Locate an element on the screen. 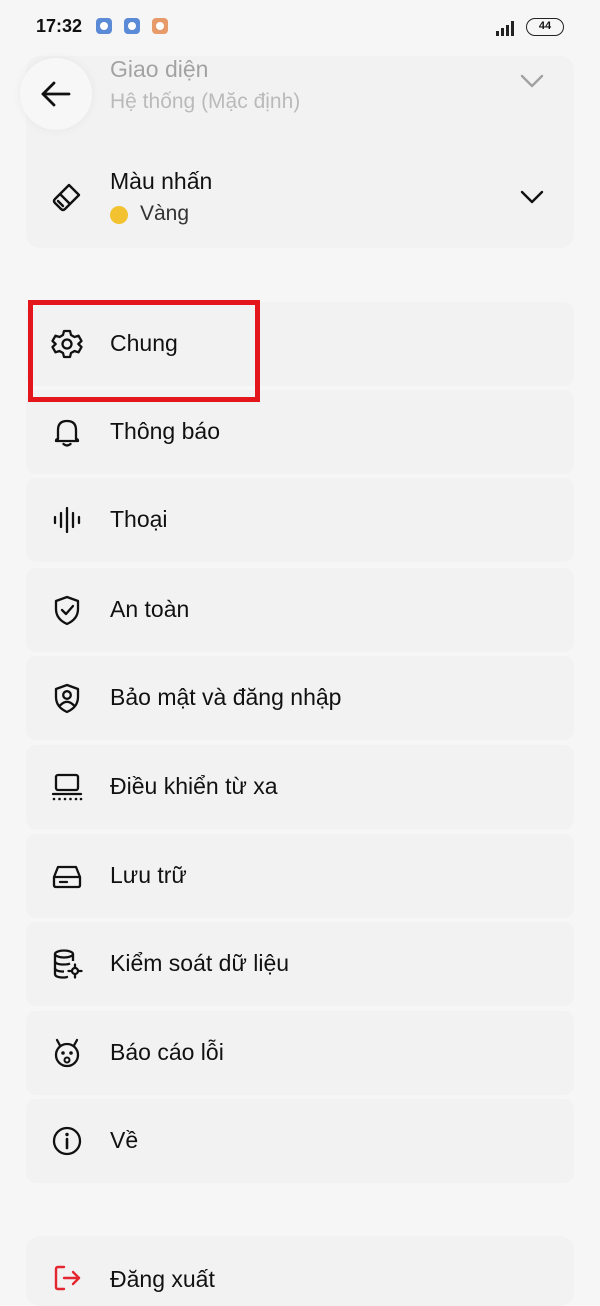 This screenshot has width=600, height=1306. theme-setting: Giao diện Hệ thống (Mặc định) is located at coordinates (300, 99).